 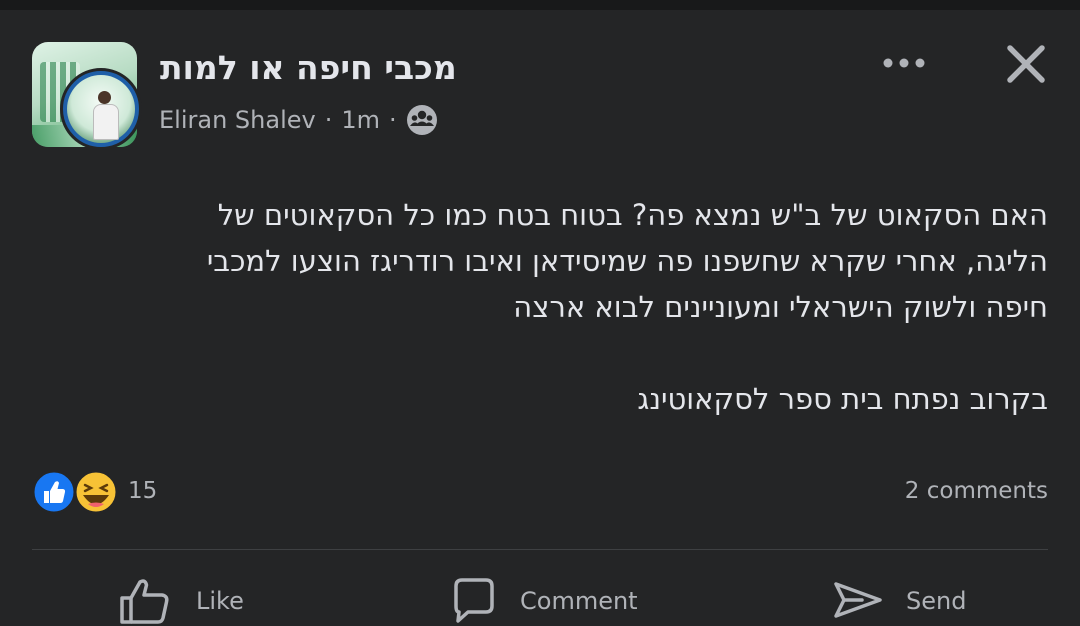 What do you see at coordinates (144, 601) in the screenshot?
I see `thumbs-up-icon` at bounding box center [144, 601].